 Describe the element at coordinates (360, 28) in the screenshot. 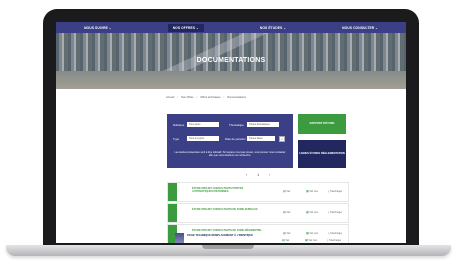

I see `nav-item-consulter: NOUS CONSULTER⌄` at that location.